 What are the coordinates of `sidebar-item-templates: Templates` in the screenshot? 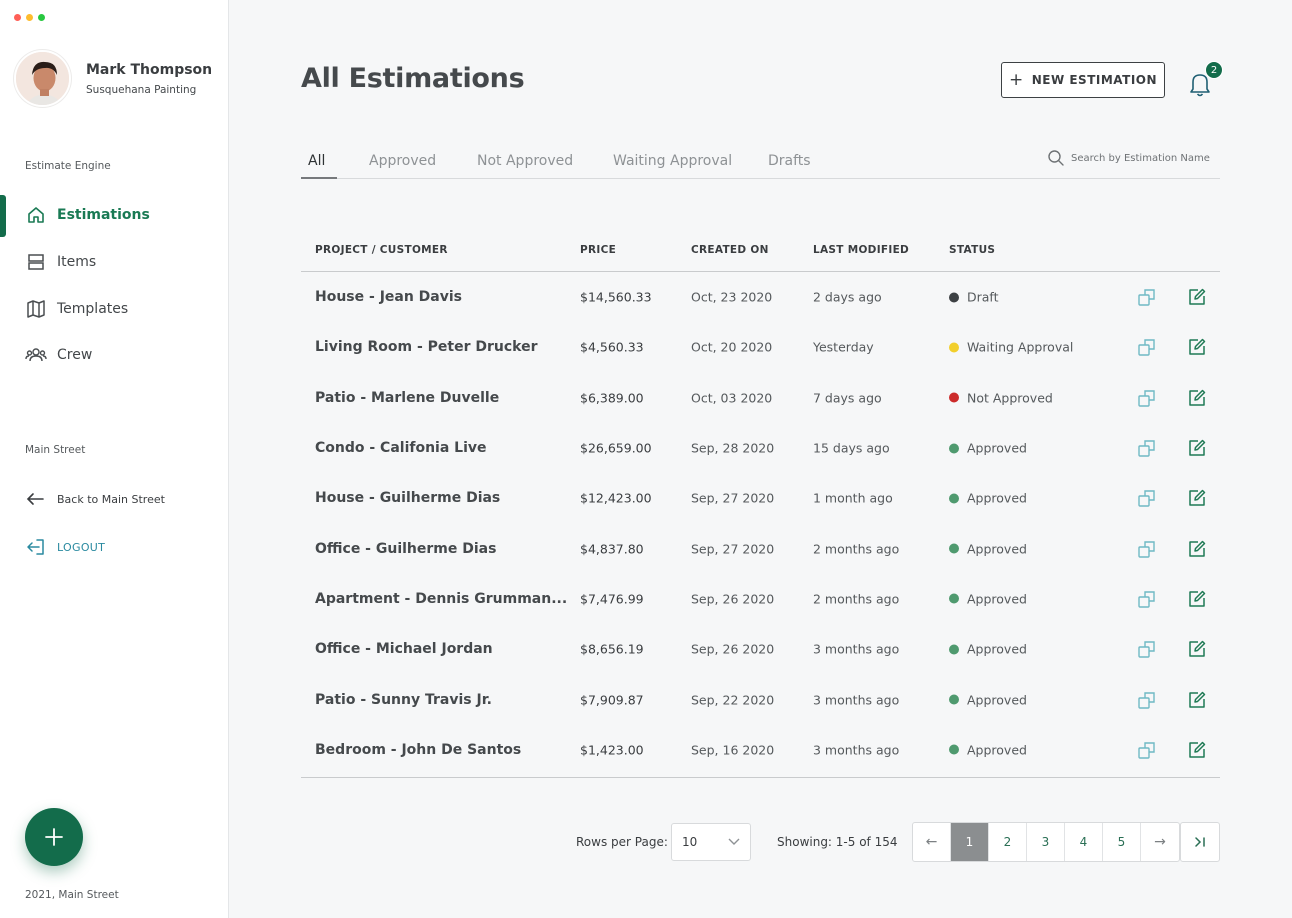 It's located at (114, 309).